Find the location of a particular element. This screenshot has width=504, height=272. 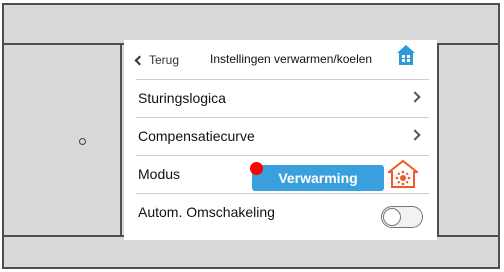

alert-dot is located at coordinates (256, 168).